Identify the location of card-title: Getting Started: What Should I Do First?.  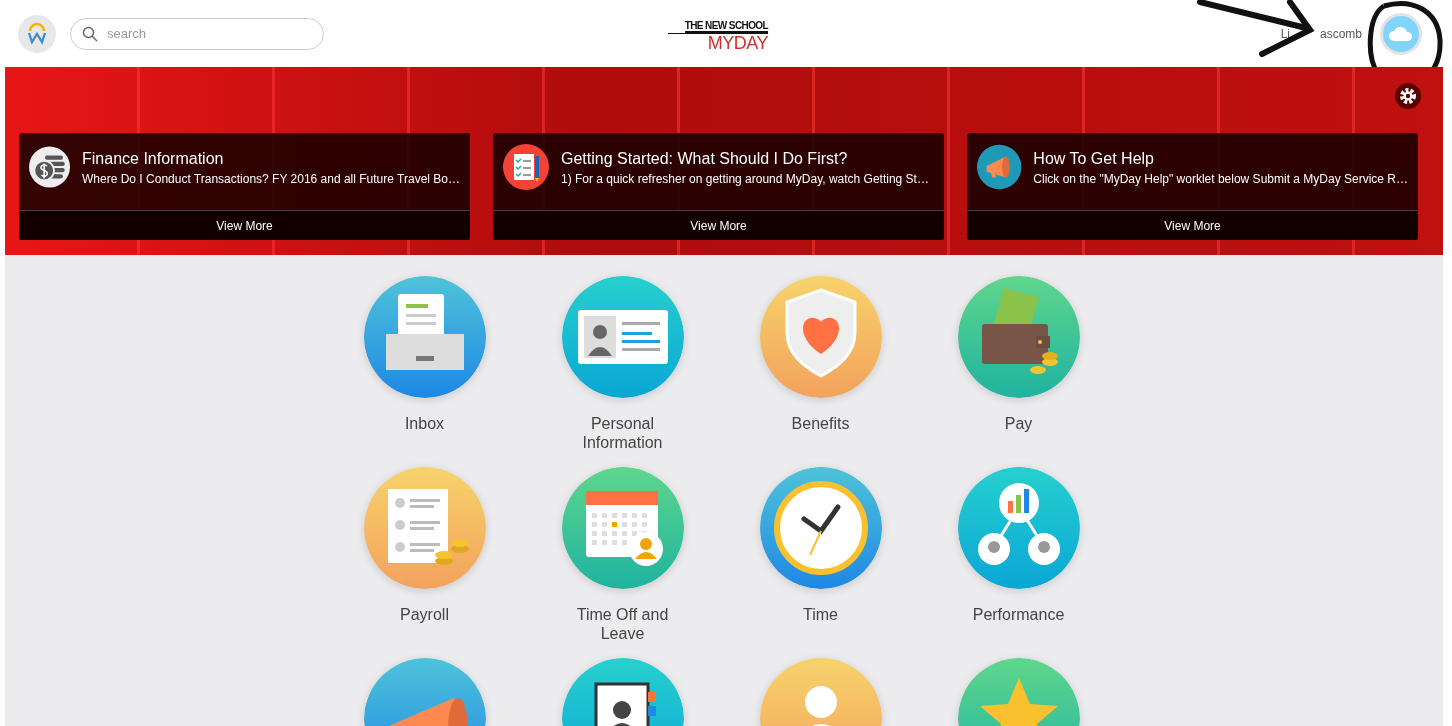
(705, 159).